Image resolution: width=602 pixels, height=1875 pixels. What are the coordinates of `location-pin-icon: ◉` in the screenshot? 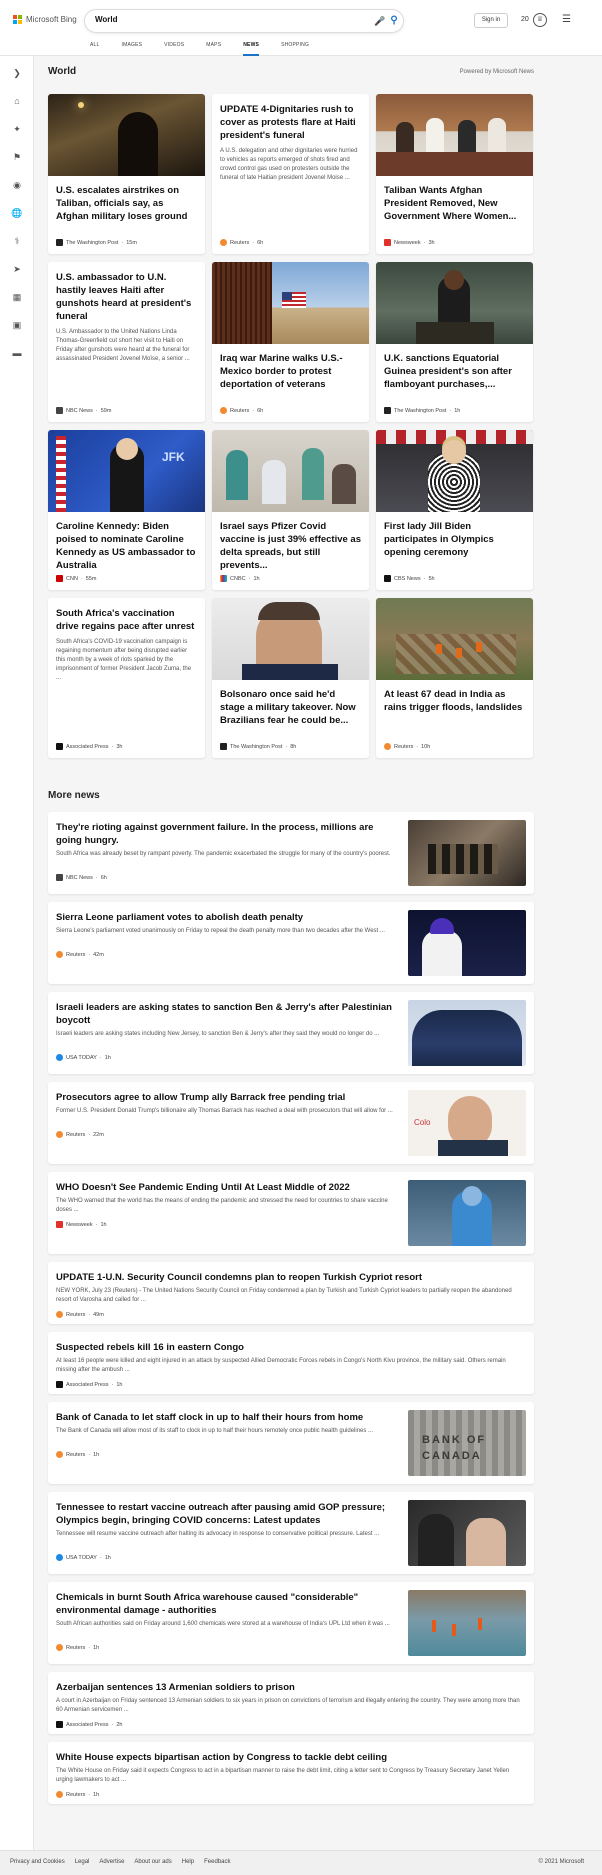 It's located at (17, 185).